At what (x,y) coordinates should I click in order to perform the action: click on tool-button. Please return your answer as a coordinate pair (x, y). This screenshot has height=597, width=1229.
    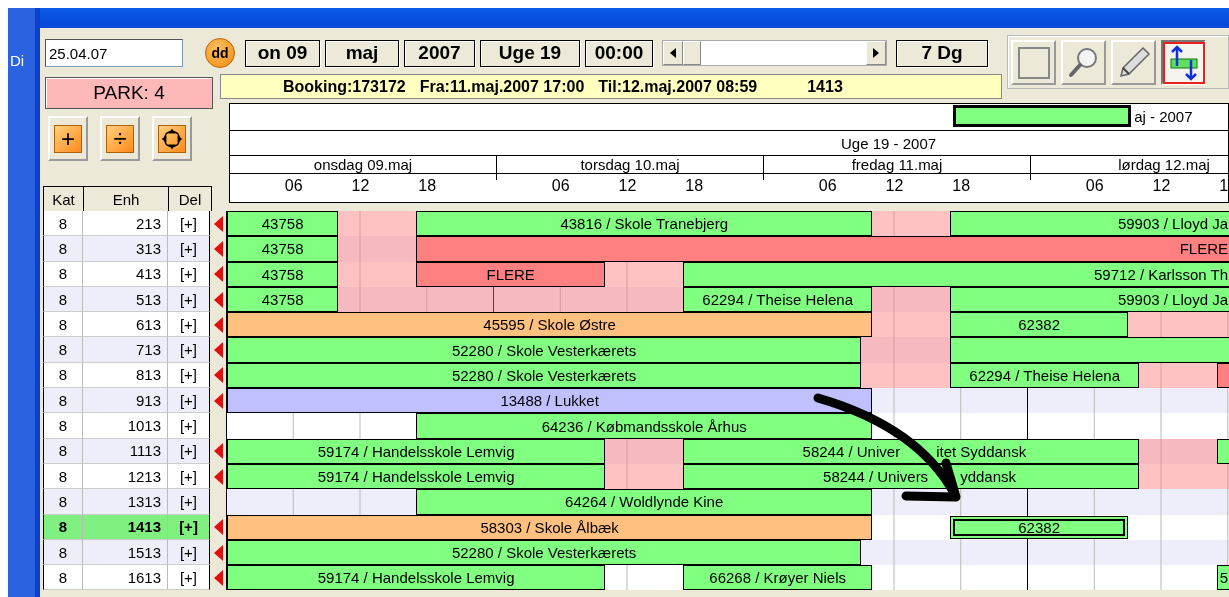
    Looking at the image, I should click on (1183, 62).